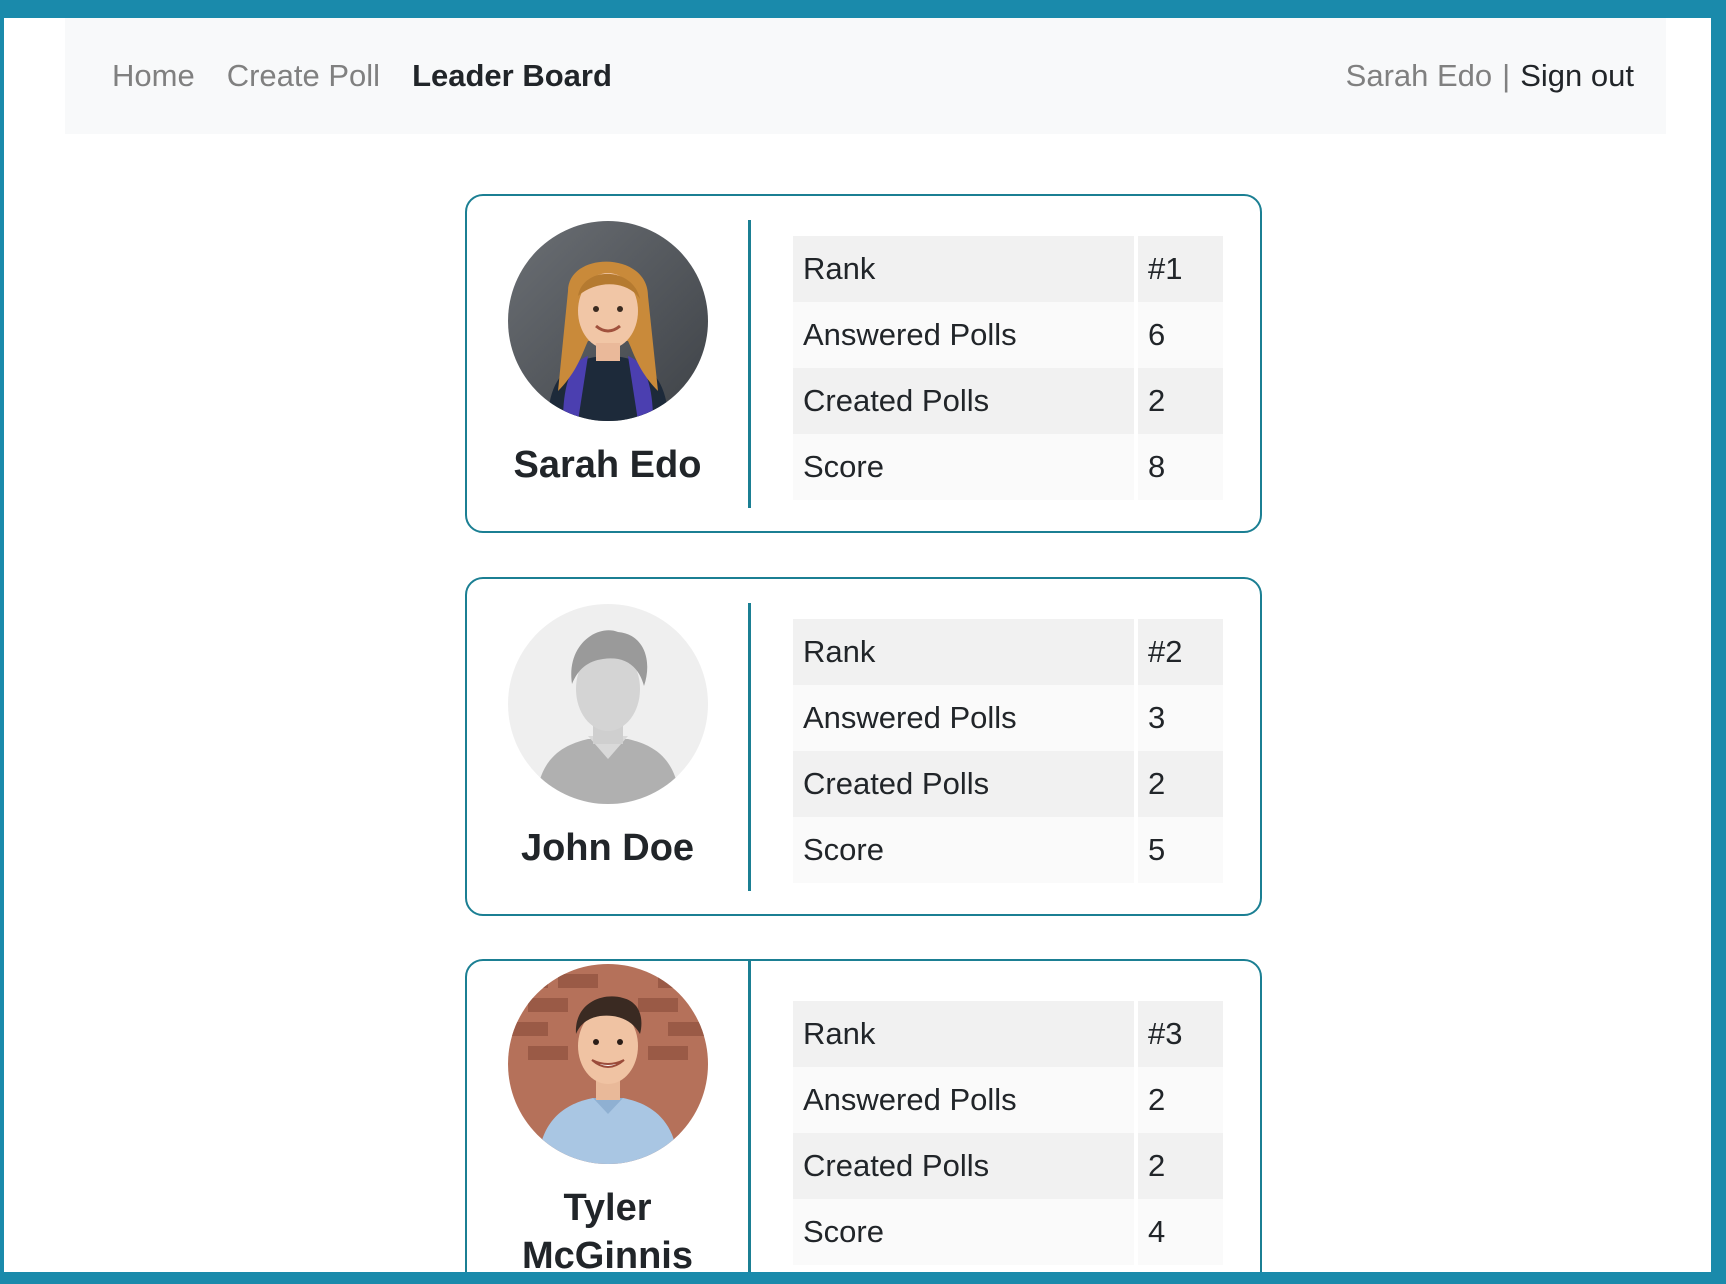 The width and height of the screenshot is (1726, 1284). Describe the element at coordinates (607, 704) in the screenshot. I see `default-person-avatar` at that location.